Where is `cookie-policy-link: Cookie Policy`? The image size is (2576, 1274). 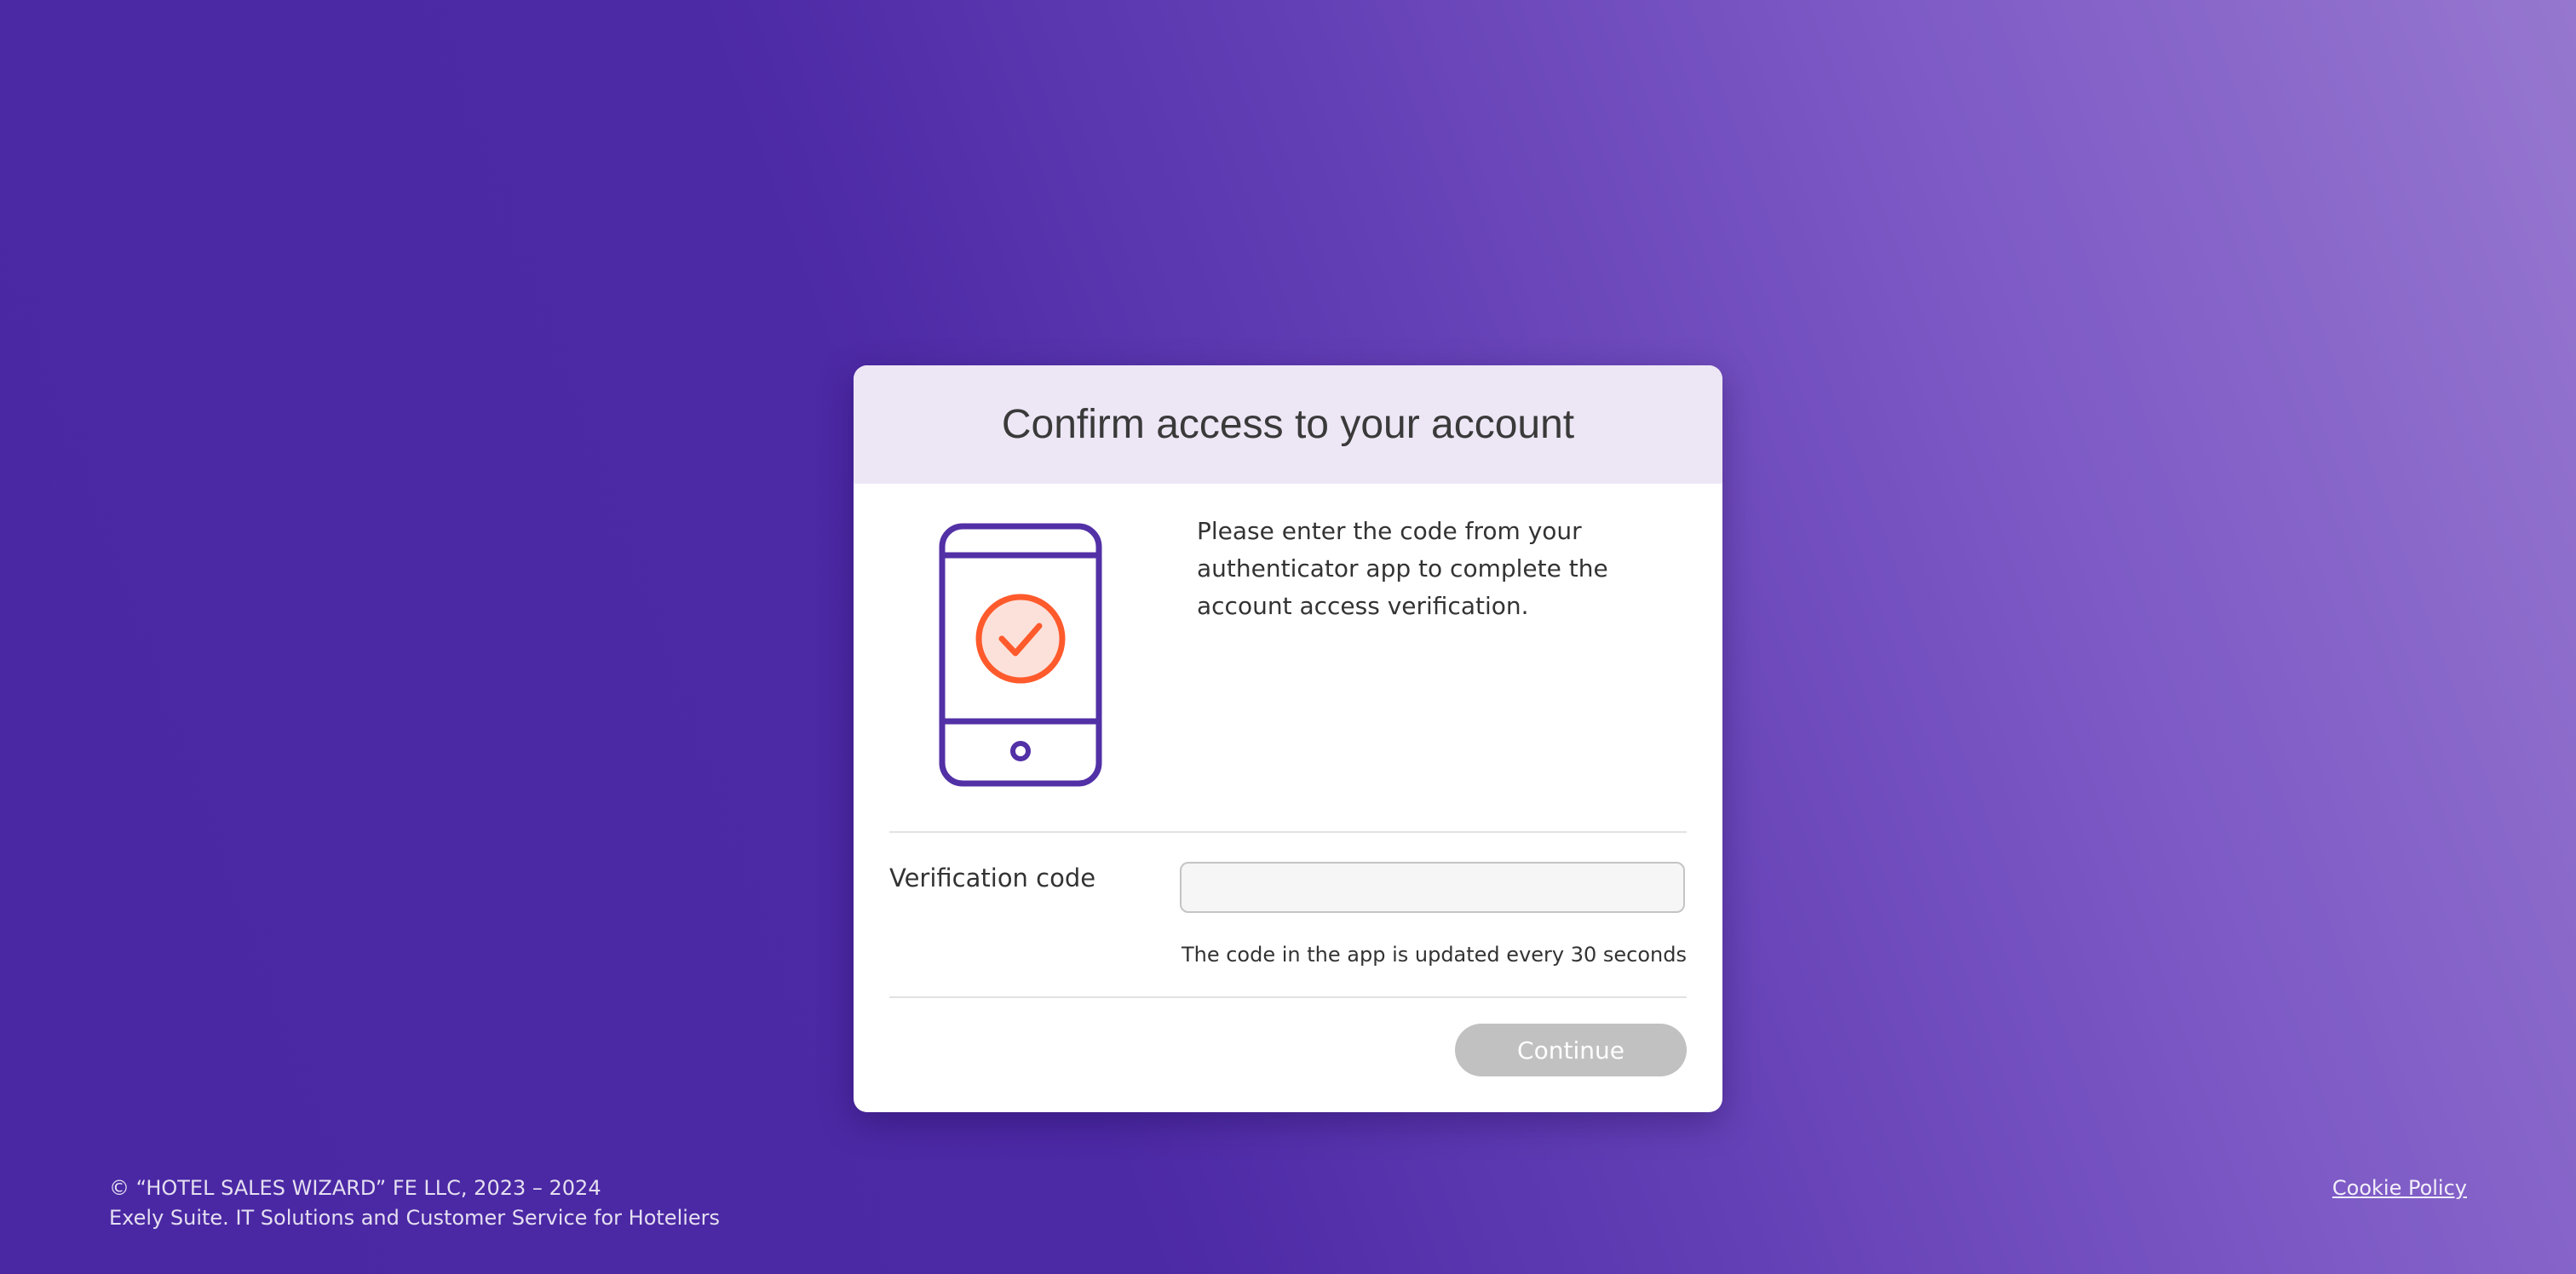
cookie-policy-link: Cookie Policy is located at coordinates (2399, 1188).